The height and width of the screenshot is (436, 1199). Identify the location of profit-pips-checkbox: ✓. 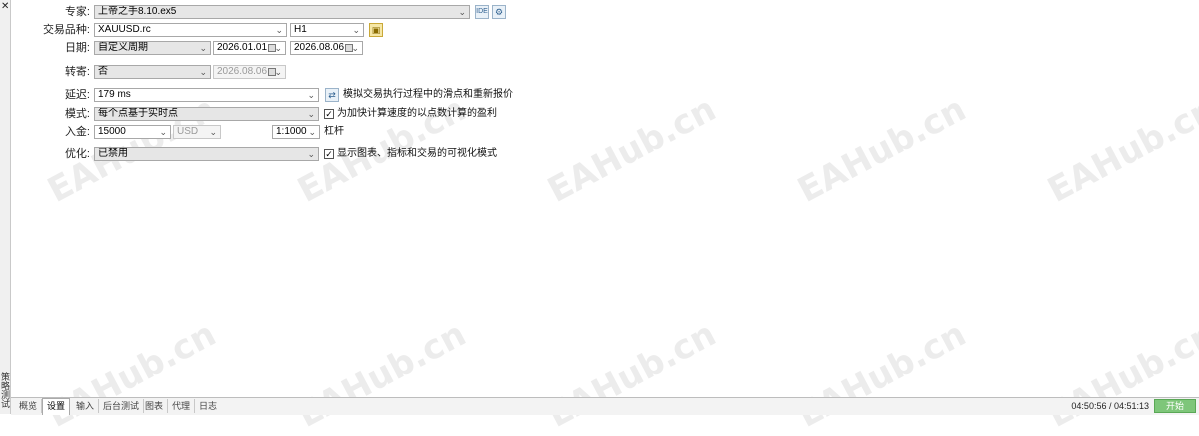
(329, 114).